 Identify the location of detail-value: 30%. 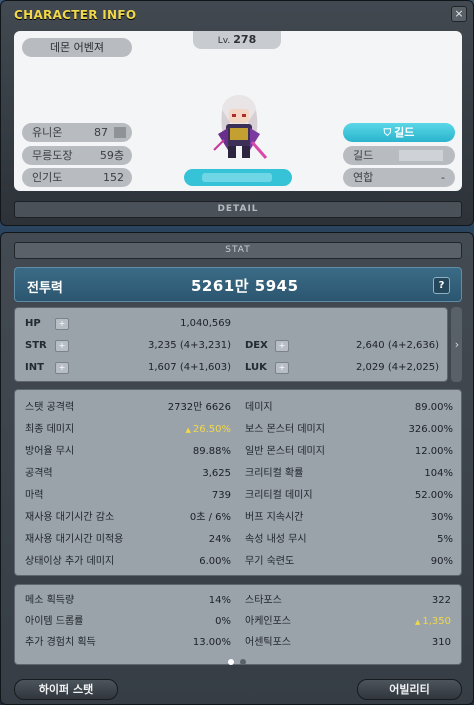
(441, 517).